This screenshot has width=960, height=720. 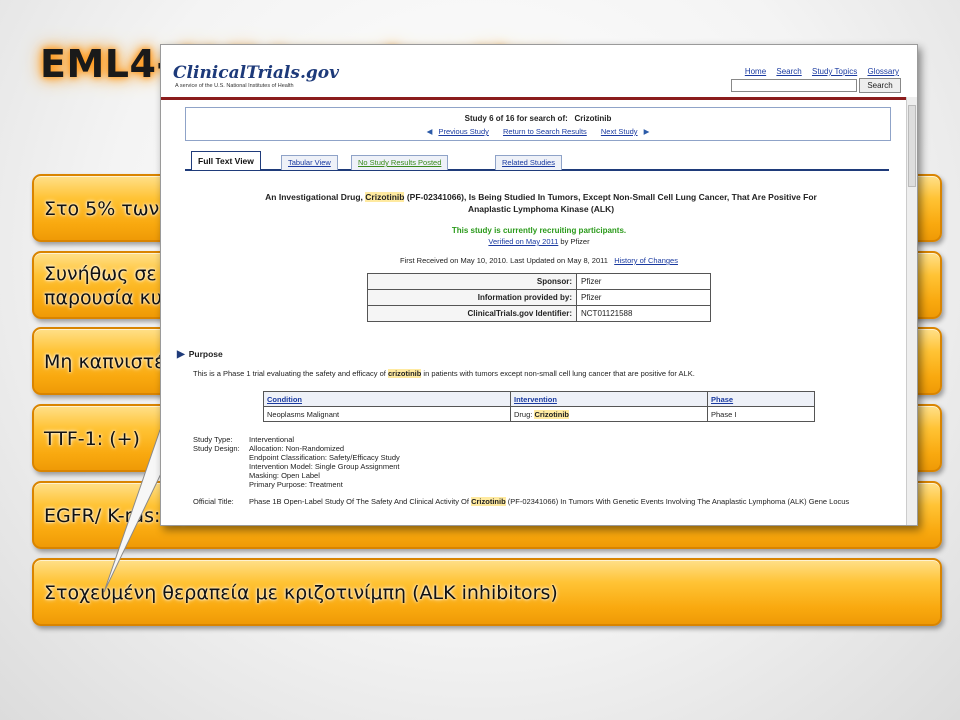 What do you see at coordinates (404, 373) in the screenshot?
I see `purpose-highlight: crizotinib` at bounding box center [404, 373].